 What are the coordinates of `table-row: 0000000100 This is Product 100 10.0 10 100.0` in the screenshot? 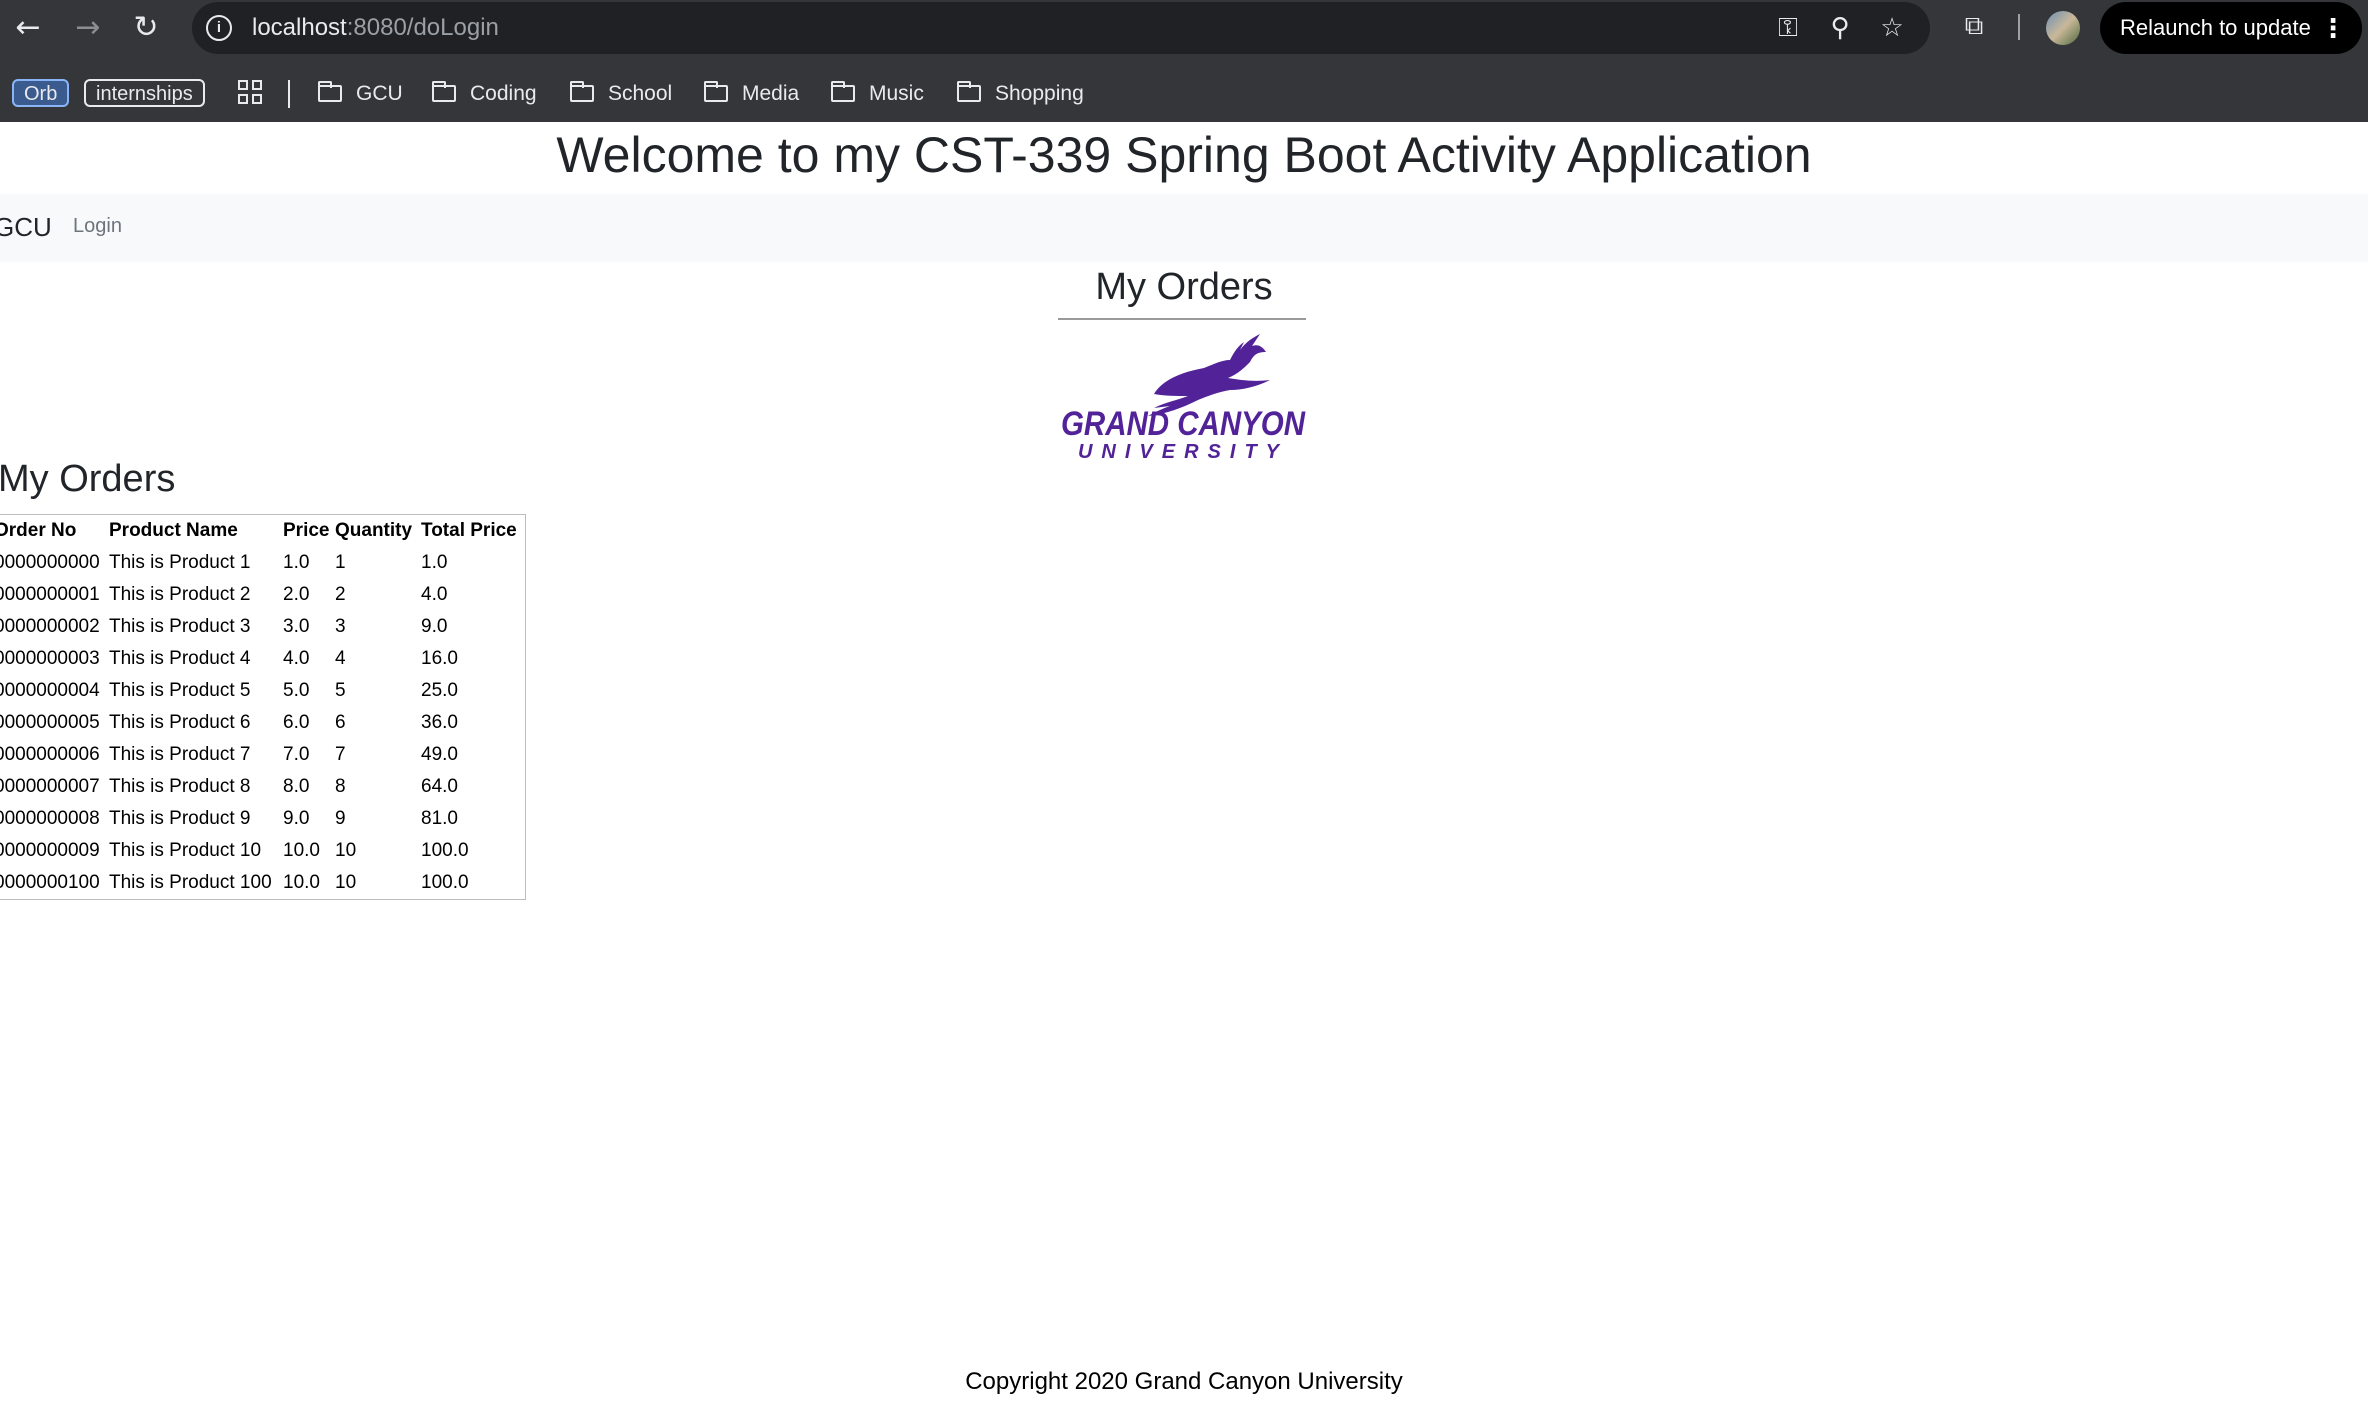 It's located at (263, 883).